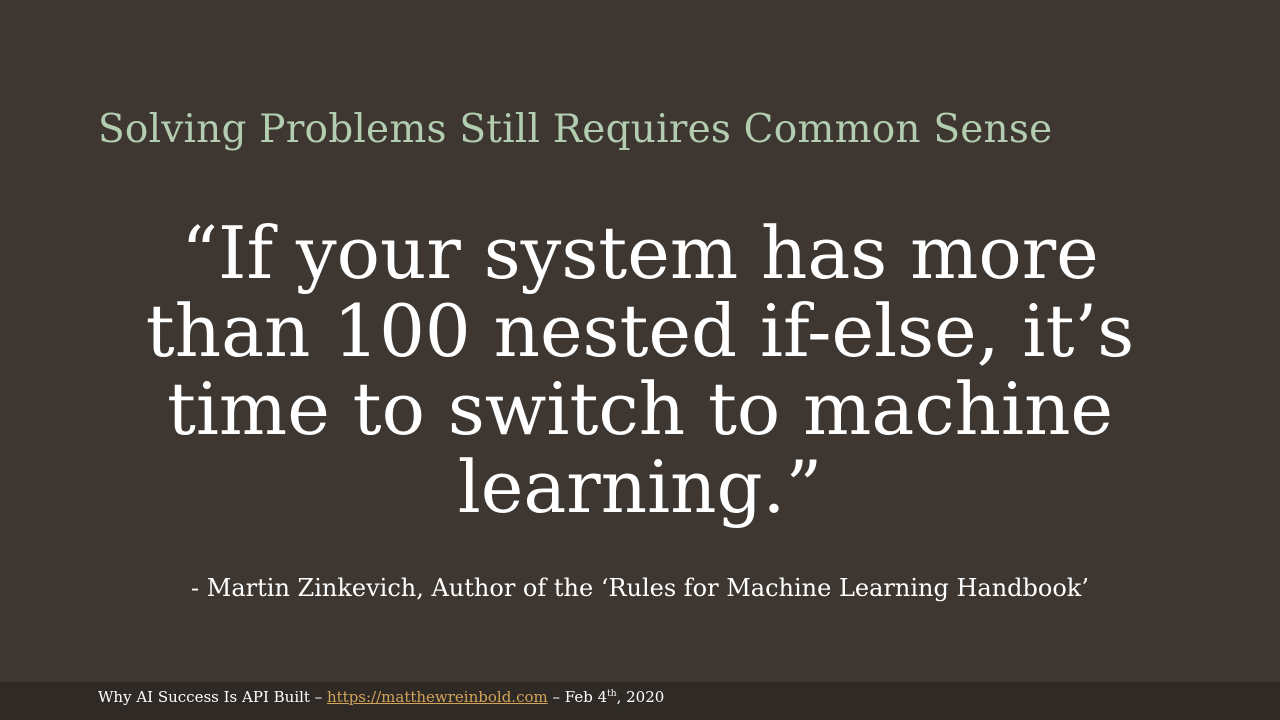 Image resolution: width=1280 pixels, height=720 pixels. I want to click on footer-title: Why AI Success Is API Built –, so click(212, 697).